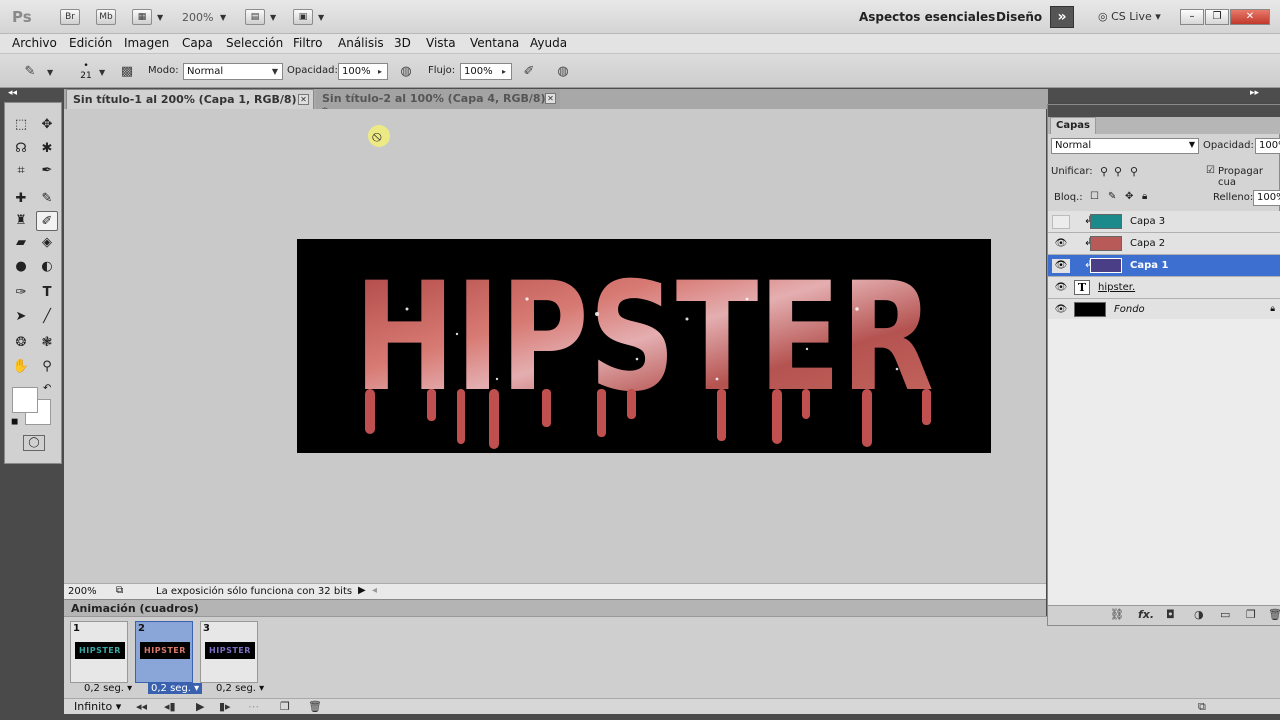 This screenshot has width=1280, height=720. What do you see at coordinates (1144, 196) in the screenshot?
I see `lock-all-icon: 🔒︎` at bounding box center [1144, 196].